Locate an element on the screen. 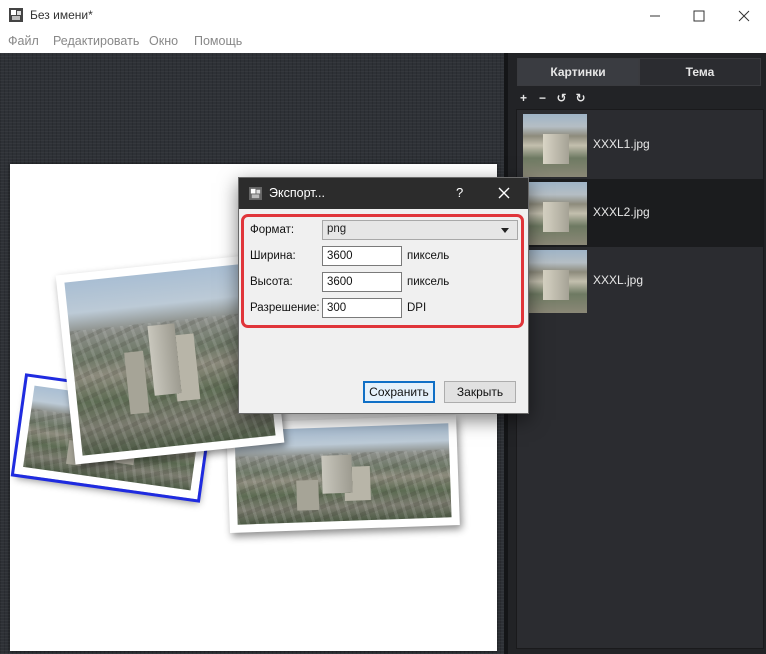 This screenshot has width=766, height=654. rotate-right-icon: ↻ is located at coordinates (580, 98).